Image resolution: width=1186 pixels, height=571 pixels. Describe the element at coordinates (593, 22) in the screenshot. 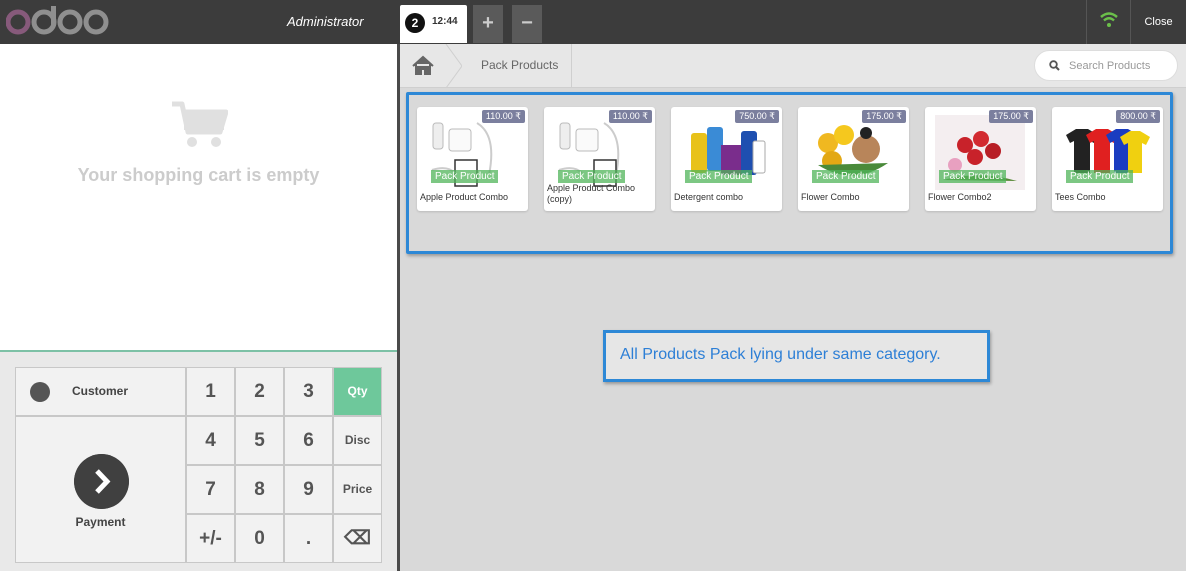

I see `top-bar: Administrator 2 12:44 + − Close` at that location.